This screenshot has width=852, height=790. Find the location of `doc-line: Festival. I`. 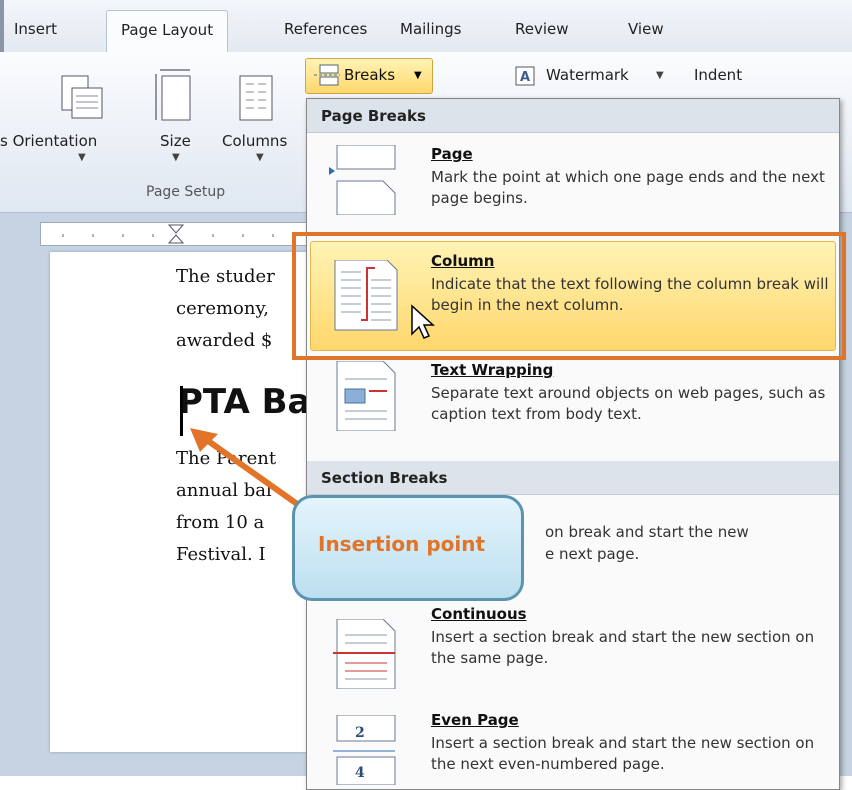

doc-line: Festival. I is located at coordinates (221, 554).